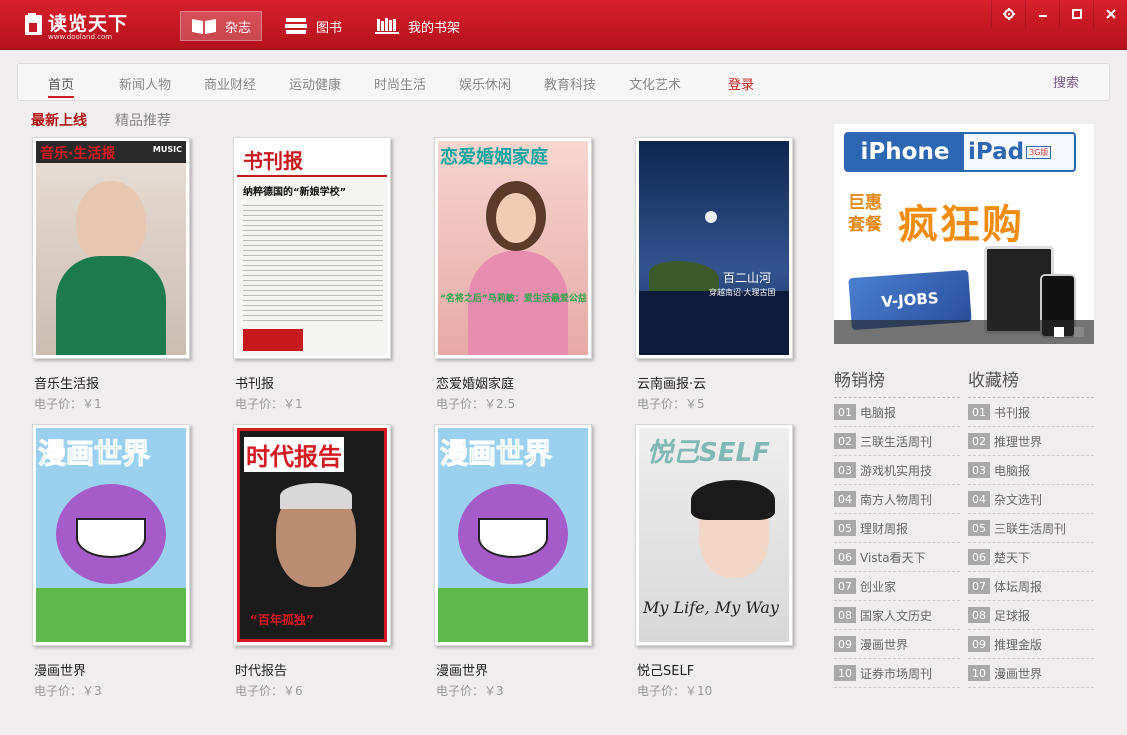 The height and width of the screenshot is (735, 1127). What do you see at coordinates (485, 83) in the screenshot?
I see `category-entertainment: 娱乐休闲` at bounding box center [485, 83].